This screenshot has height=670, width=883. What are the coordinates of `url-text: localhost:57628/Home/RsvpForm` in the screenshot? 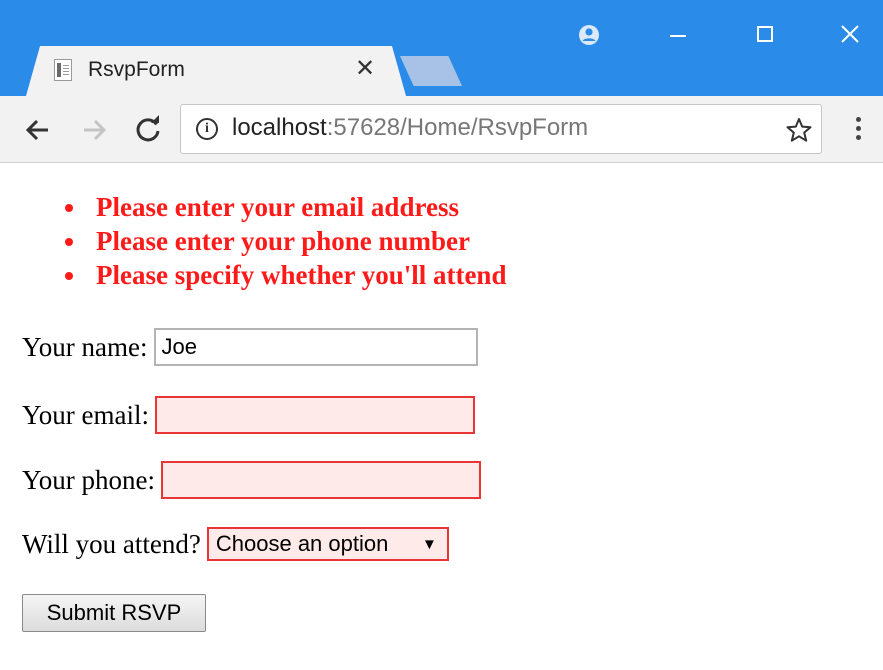 It's located at (410, 128).